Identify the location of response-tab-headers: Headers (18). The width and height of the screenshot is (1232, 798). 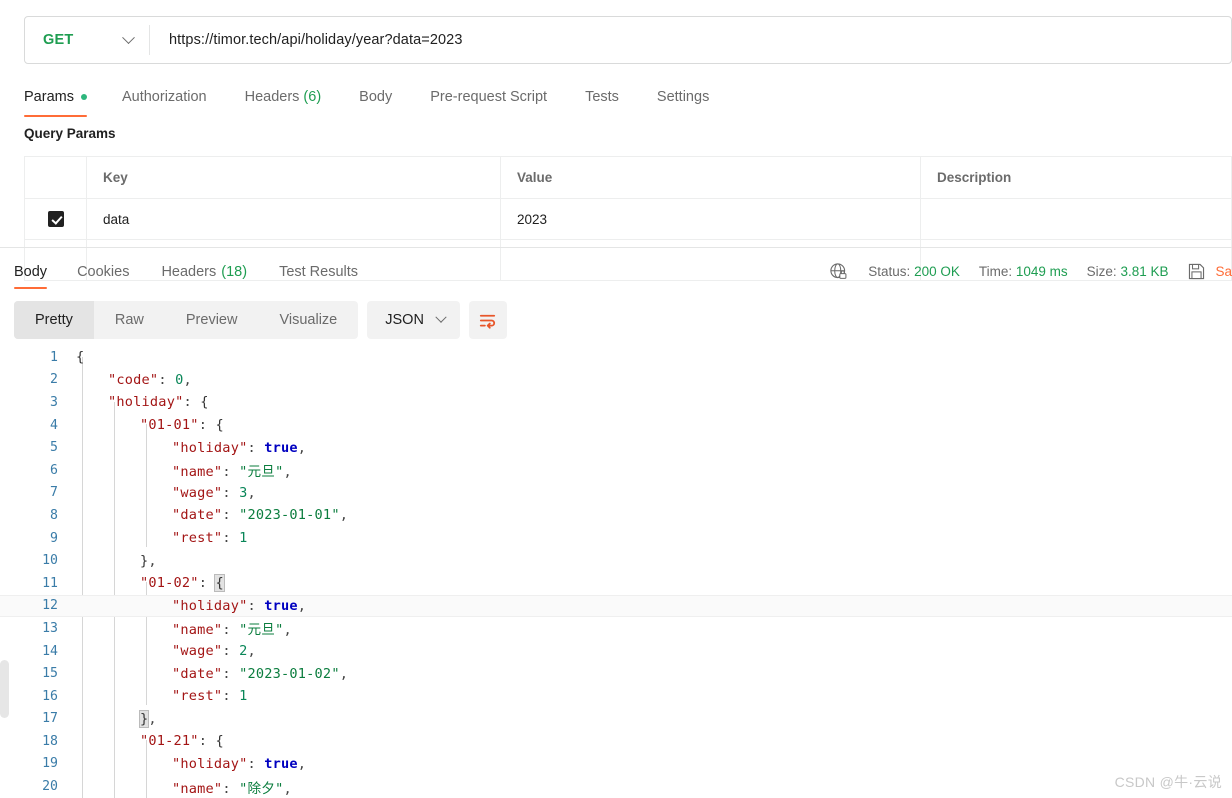
(204, 272).